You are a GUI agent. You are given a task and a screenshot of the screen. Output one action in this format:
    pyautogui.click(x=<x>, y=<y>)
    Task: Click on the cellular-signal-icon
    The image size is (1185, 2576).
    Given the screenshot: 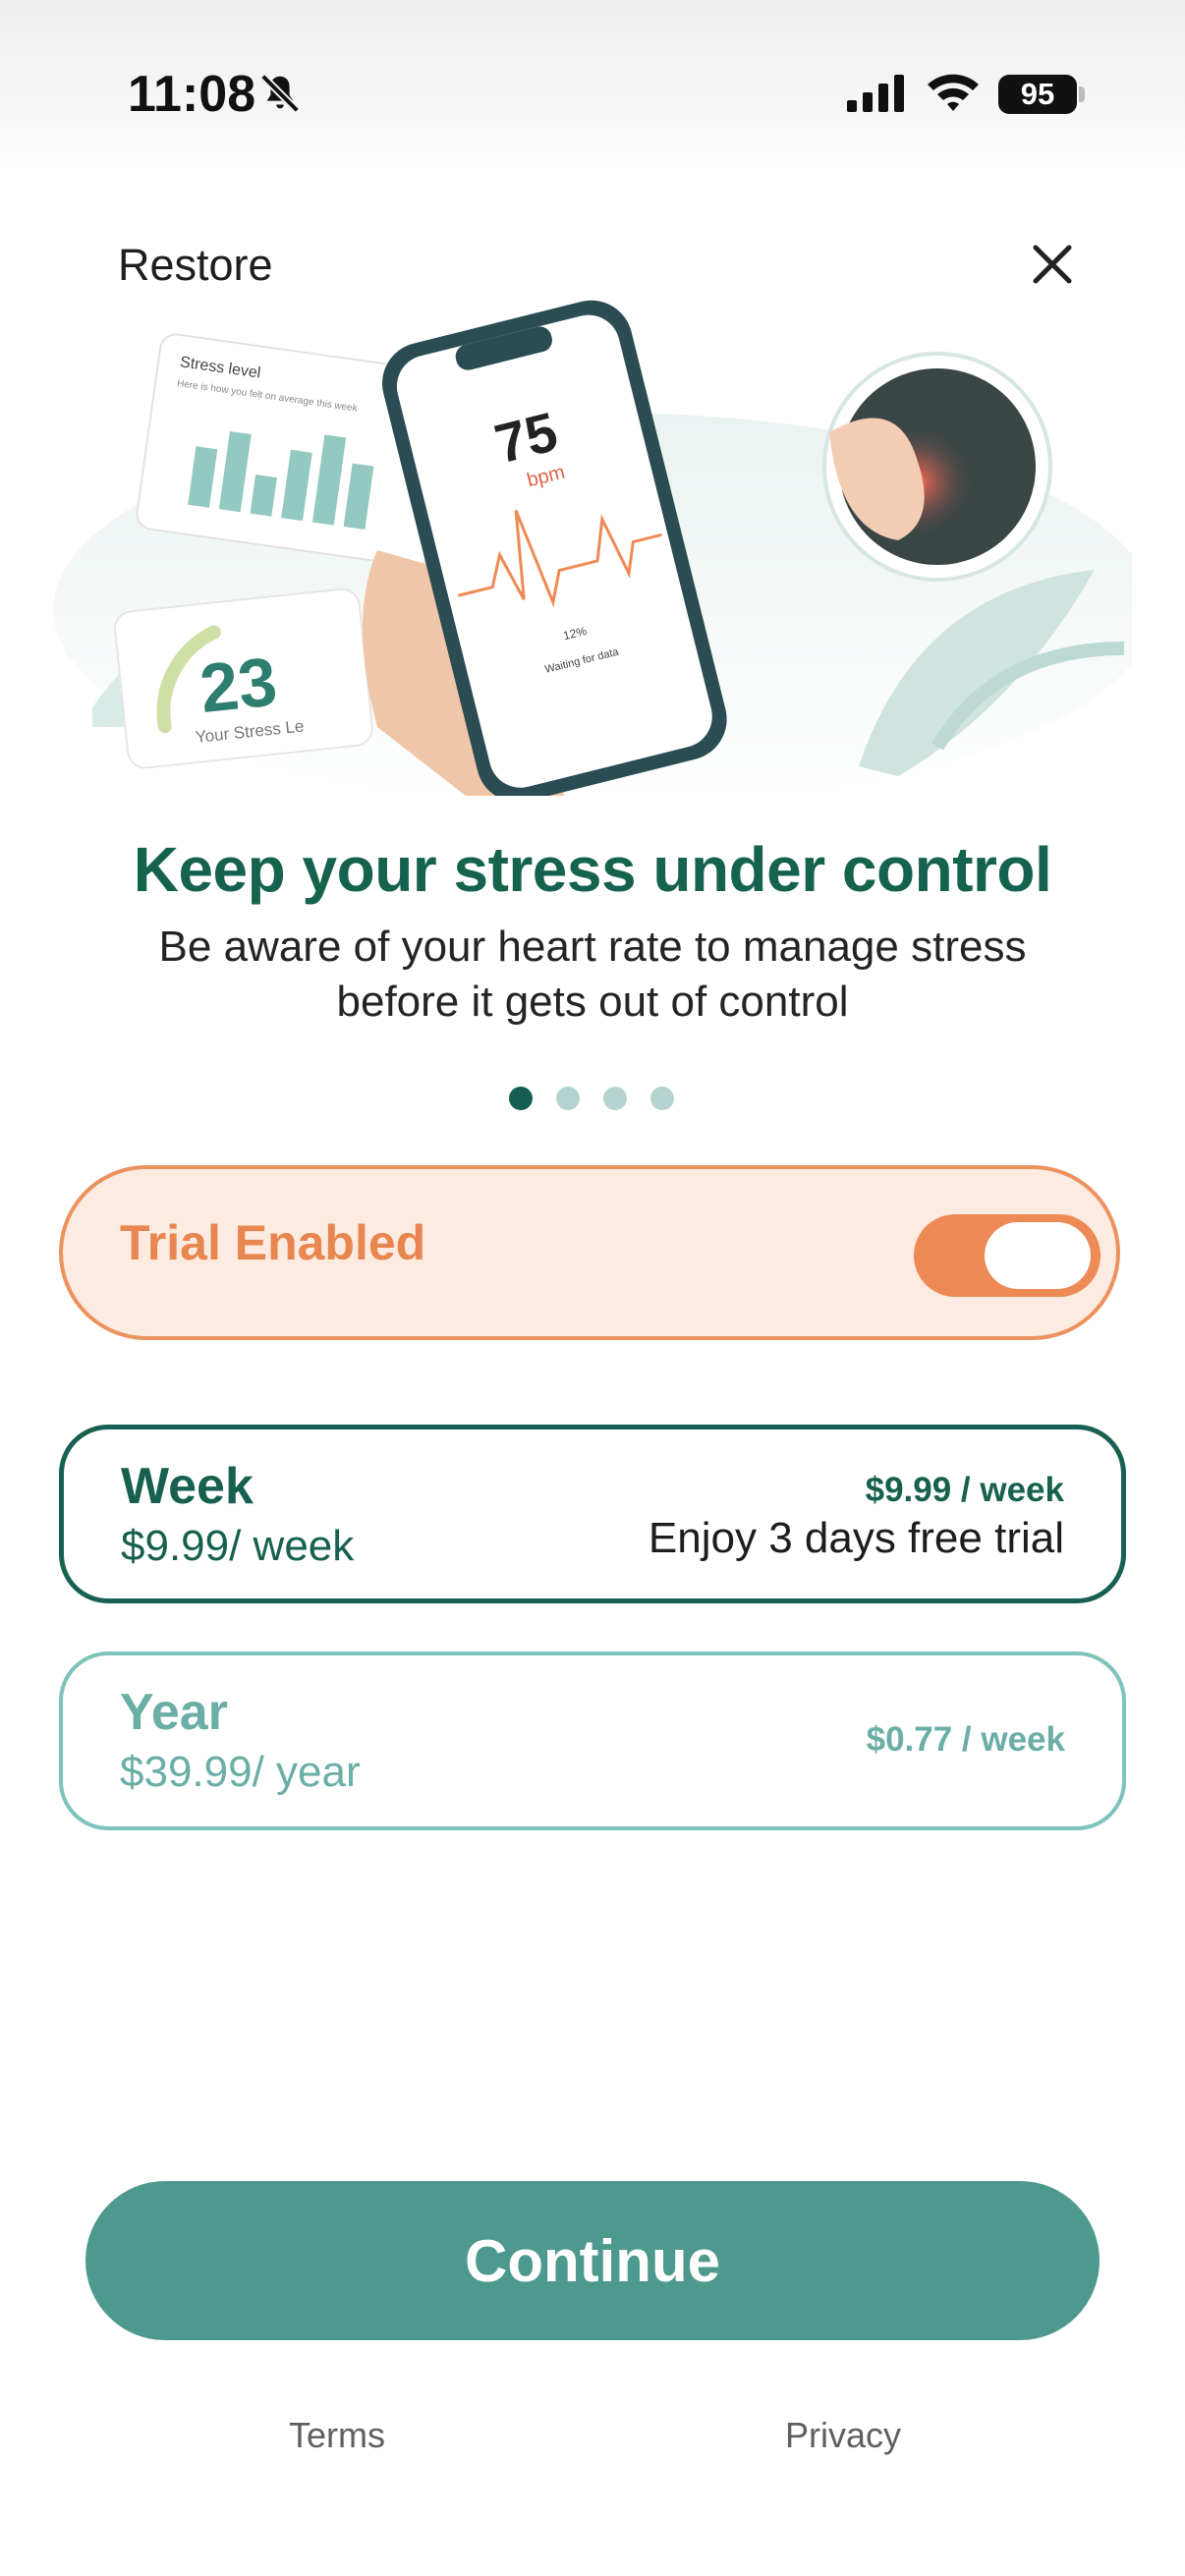 What is the action you would take?
    pyautogui.click(x=876, y=93)
    